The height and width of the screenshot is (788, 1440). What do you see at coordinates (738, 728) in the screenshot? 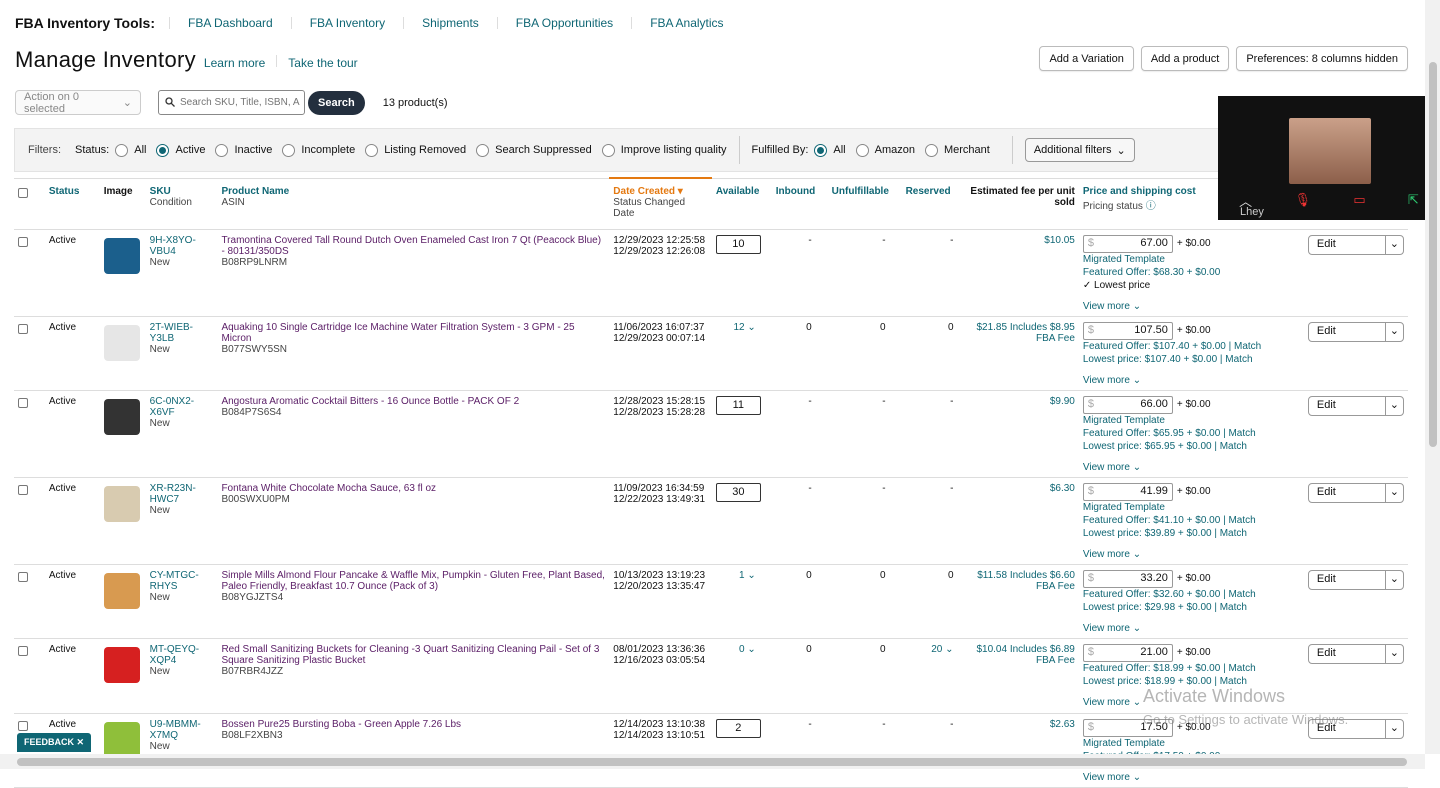
I see `available-quantity-input: 2` at bounding box center [738, 728].